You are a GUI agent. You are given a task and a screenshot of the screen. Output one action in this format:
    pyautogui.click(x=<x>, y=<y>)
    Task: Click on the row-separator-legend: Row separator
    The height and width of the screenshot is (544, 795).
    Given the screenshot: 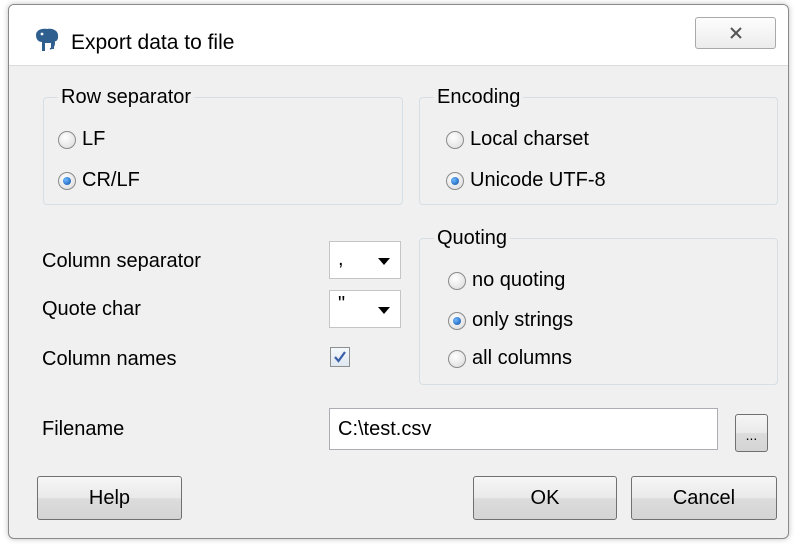 What is the action you would take?
    pyautogui.click(x=126, y=97)
    